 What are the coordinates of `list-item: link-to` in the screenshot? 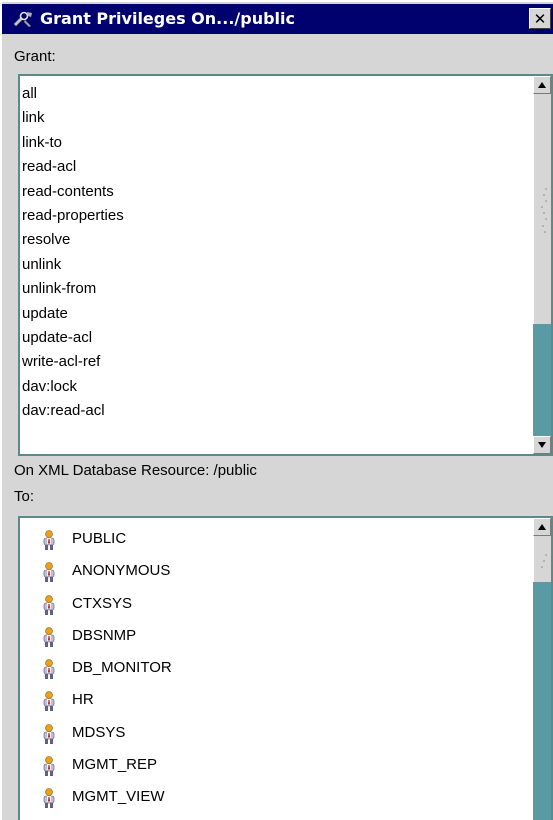 It's located at (275, 143).